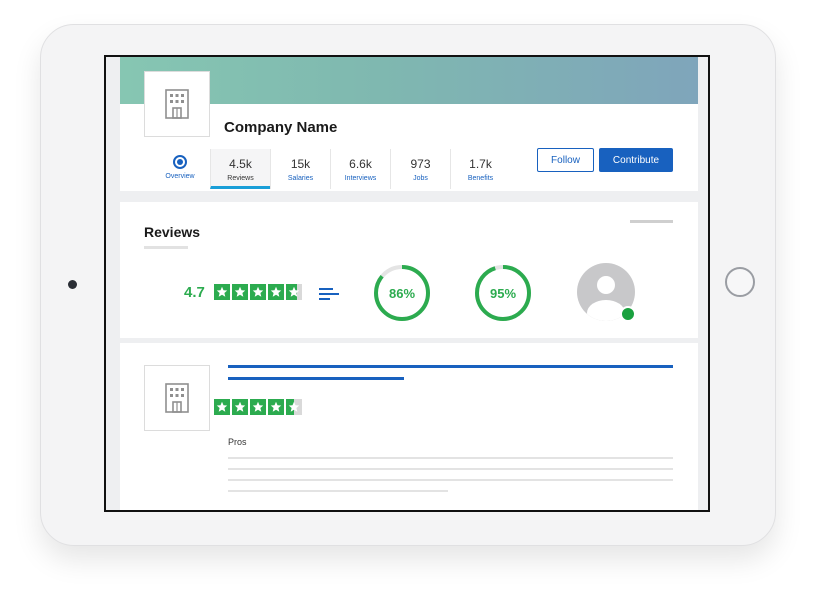 This screenshot has height=589, width=820. What do you see at coordinates (180, 162) in the screenshot?
I see `target-icon` at bounding box center [180, 162].